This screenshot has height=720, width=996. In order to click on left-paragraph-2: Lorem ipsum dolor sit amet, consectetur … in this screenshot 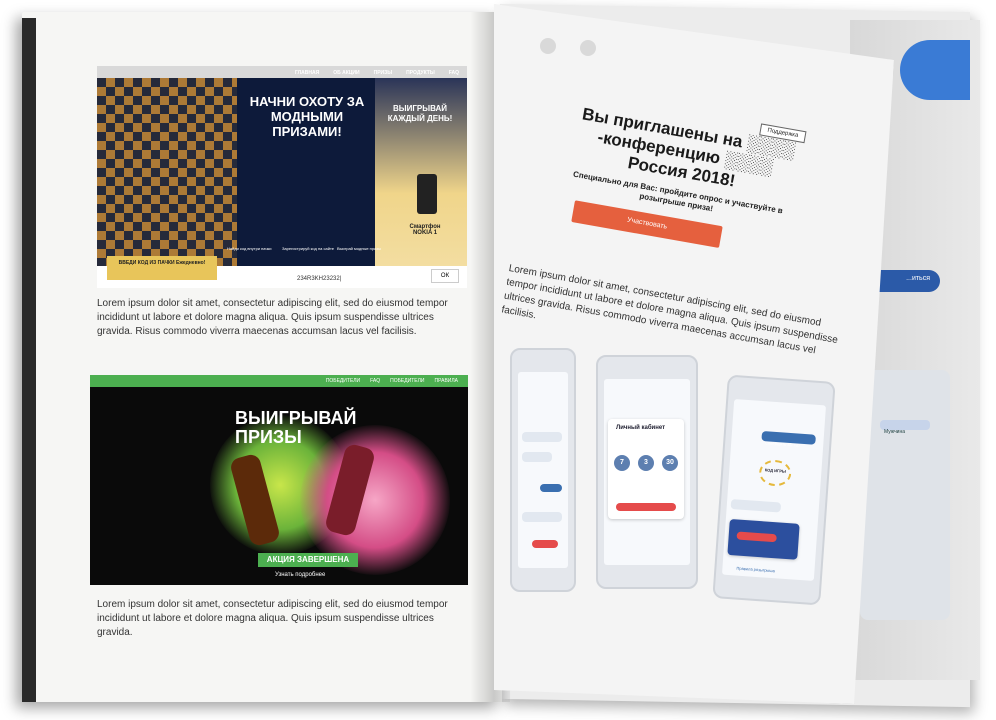, I will do `click(272, 618)`.